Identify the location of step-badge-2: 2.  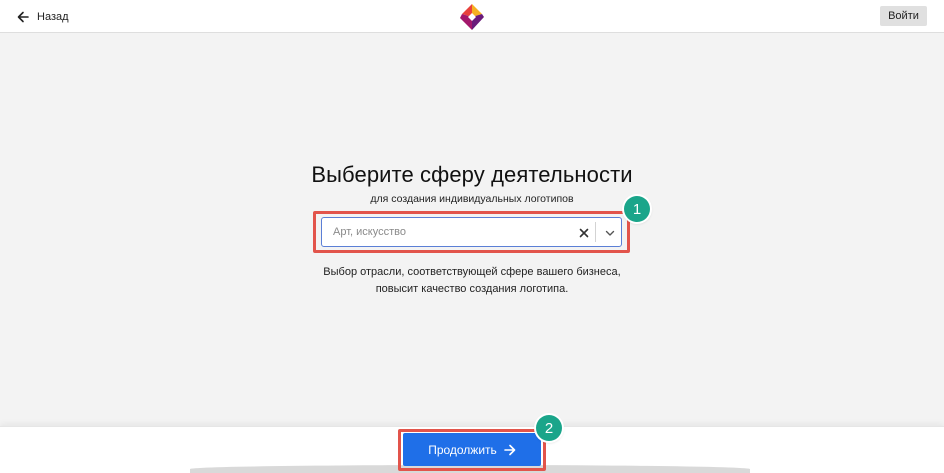
(549, 428).